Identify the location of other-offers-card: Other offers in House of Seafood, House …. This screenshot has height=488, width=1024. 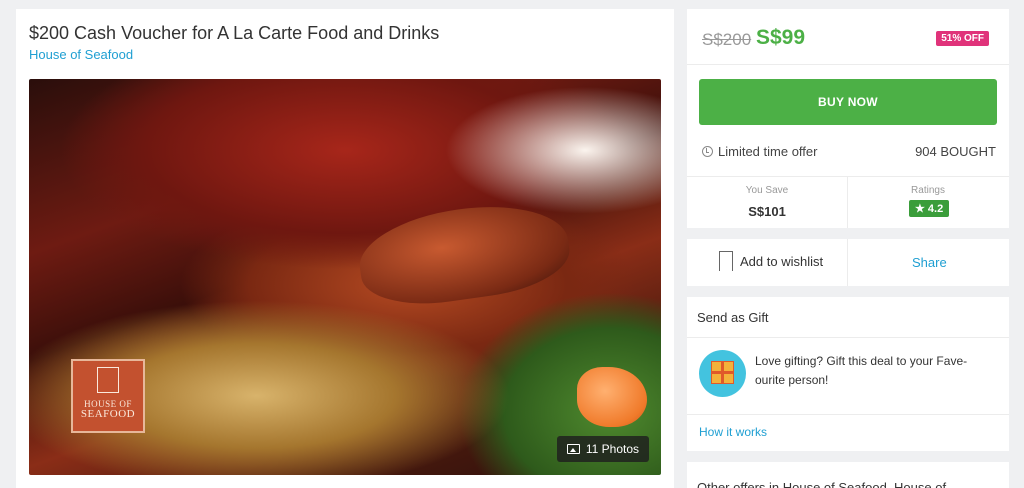
(848, 475).